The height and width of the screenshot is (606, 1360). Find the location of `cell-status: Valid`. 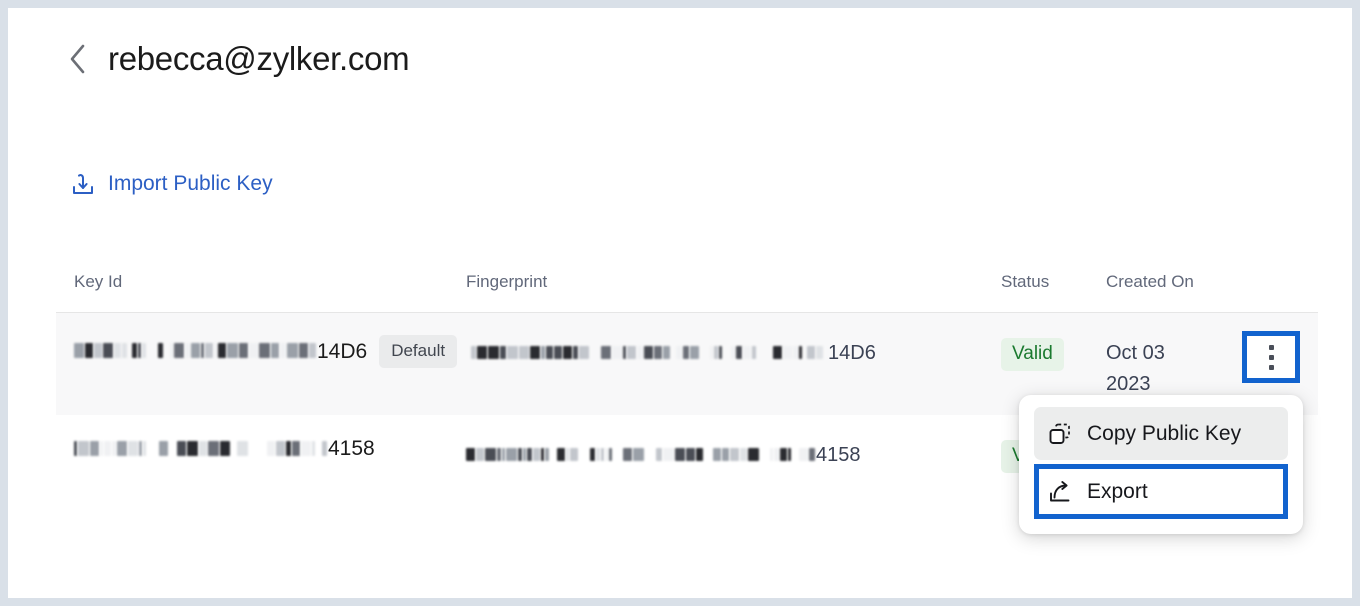

cell-status: Valid is located at coordinates (1053, 342).